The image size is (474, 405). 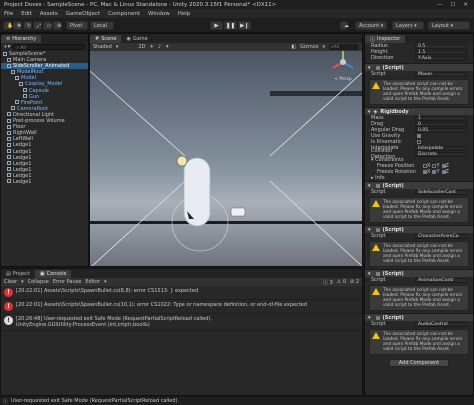 What do you see at coordinates (106, 39) in the screenshot?
I see `tab-scene: # Scene` at bounding box center [106, 39].